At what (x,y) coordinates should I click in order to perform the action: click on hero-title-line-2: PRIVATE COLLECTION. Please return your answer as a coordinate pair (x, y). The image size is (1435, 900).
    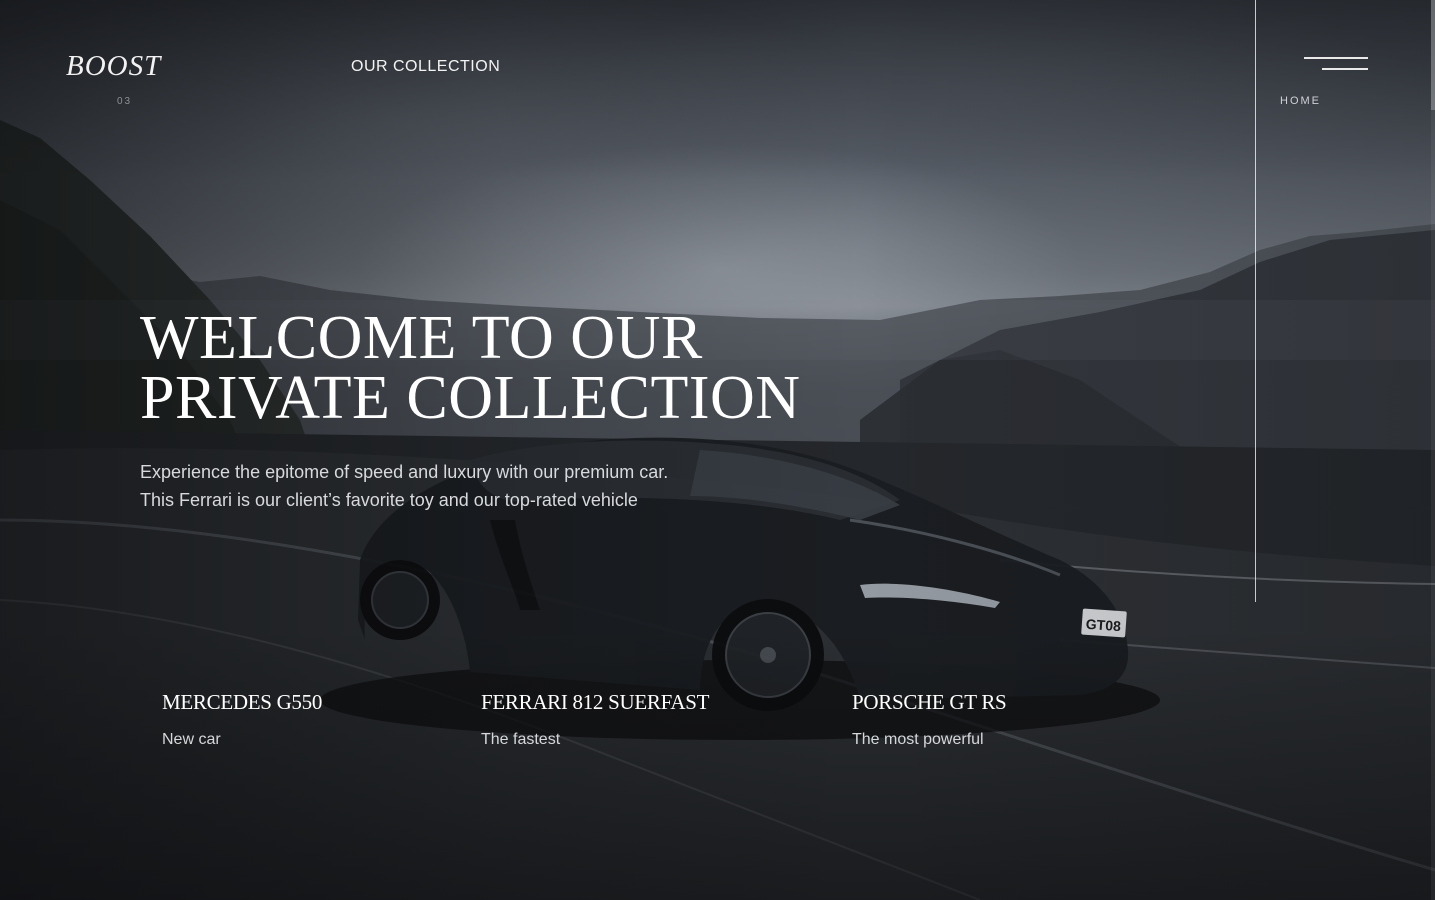
    Looking at the image, I should click on (470, 398).